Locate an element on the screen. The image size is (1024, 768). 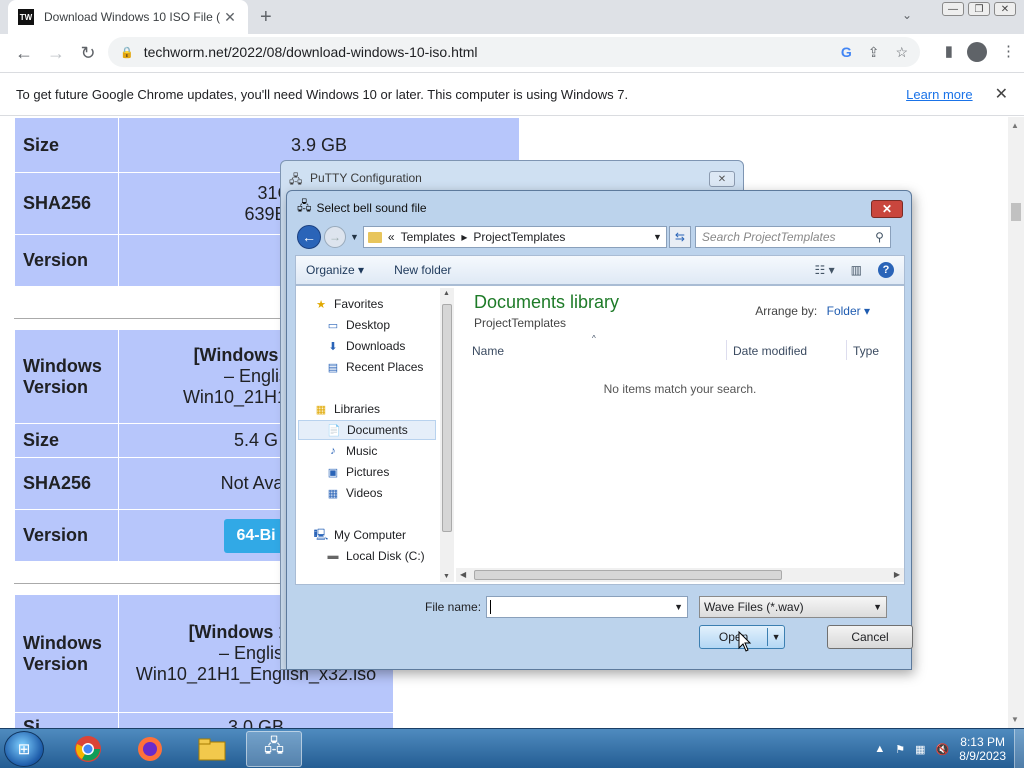
column-type: Type is located at coordinates (866, 351).